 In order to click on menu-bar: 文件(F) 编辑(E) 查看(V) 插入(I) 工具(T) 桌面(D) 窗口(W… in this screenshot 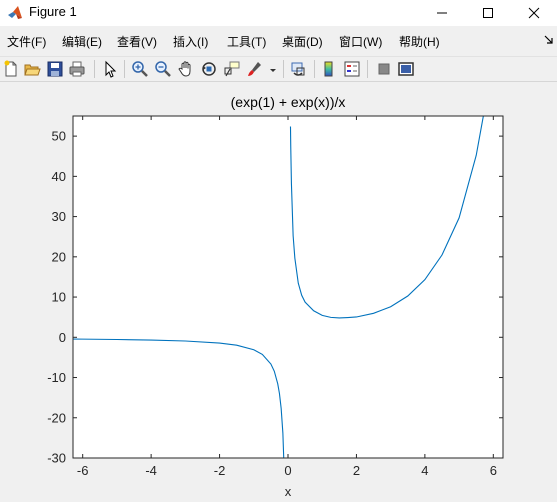, I will do `click(278, 41)`.